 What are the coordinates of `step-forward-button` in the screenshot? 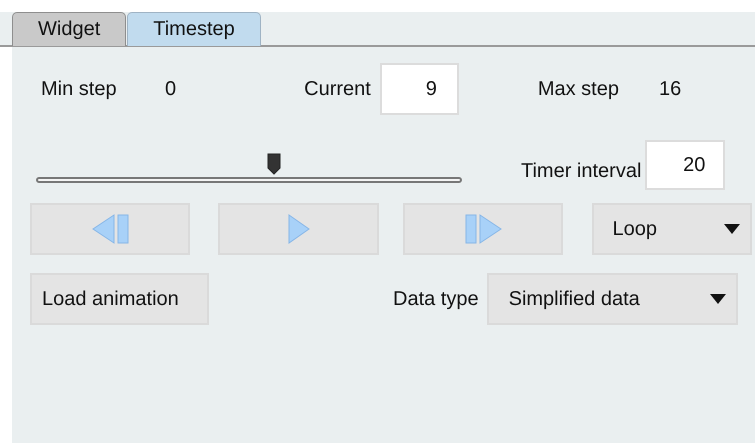 It's located at (483, 229).